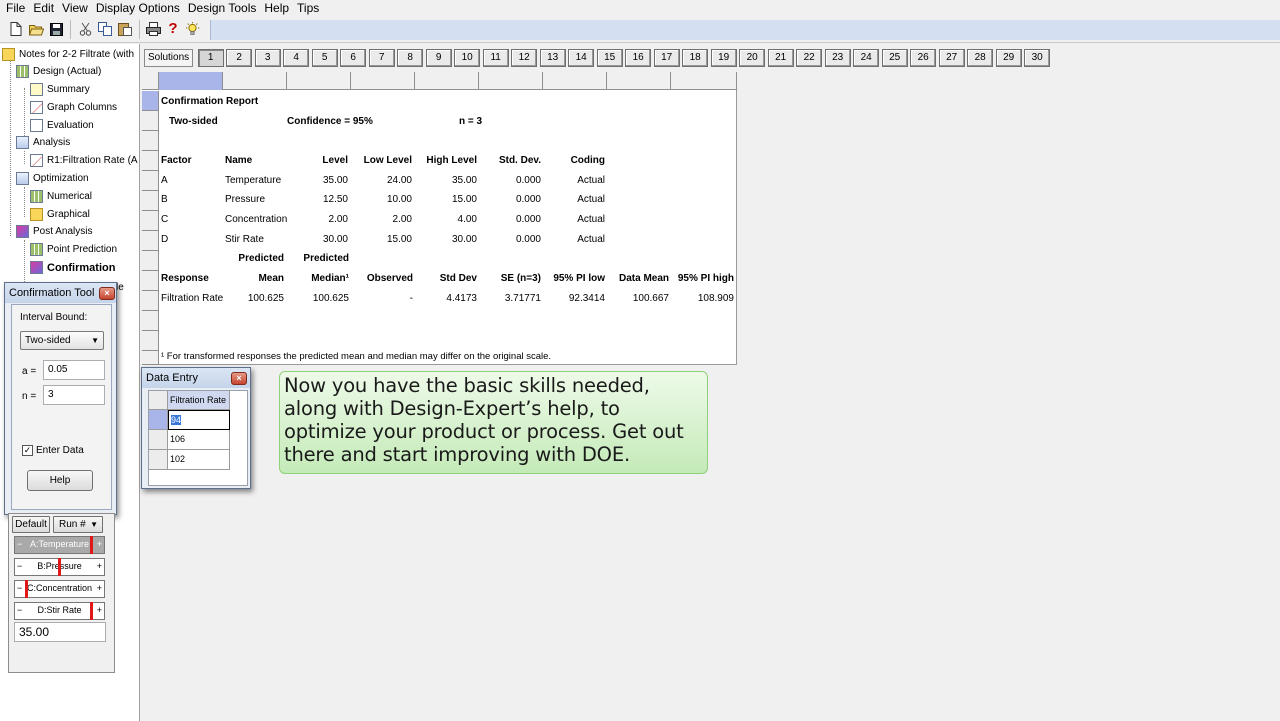 The height and width of the screenshot is (721, 1280). I want to click on solution-tab-24: 24, so click(866, 58).